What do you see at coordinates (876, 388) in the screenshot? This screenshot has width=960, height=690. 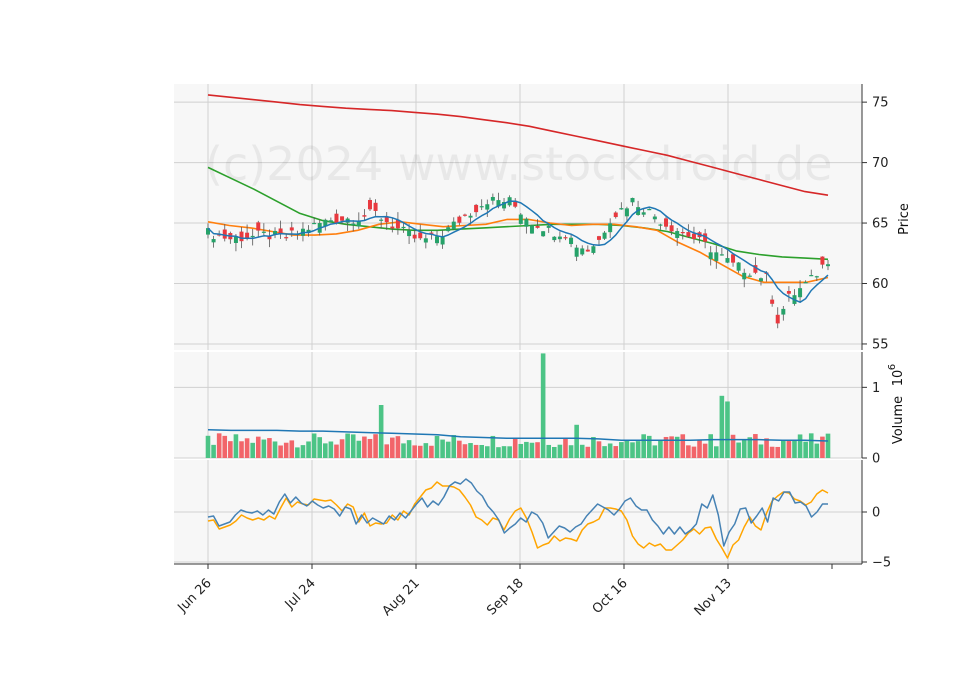 I see `y-tick-label: 1` at bounding box center [876, 388].